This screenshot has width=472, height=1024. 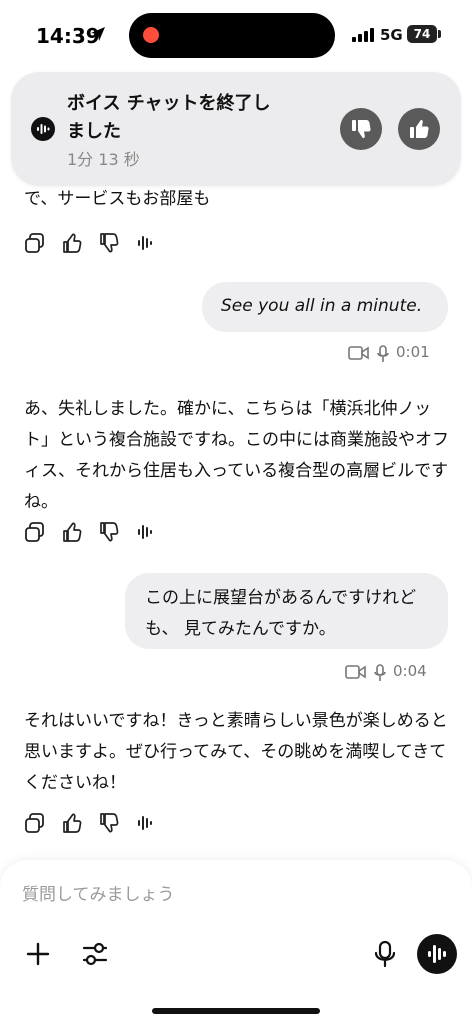 I want to click on waveform-icon, so click(x=43, y=129).